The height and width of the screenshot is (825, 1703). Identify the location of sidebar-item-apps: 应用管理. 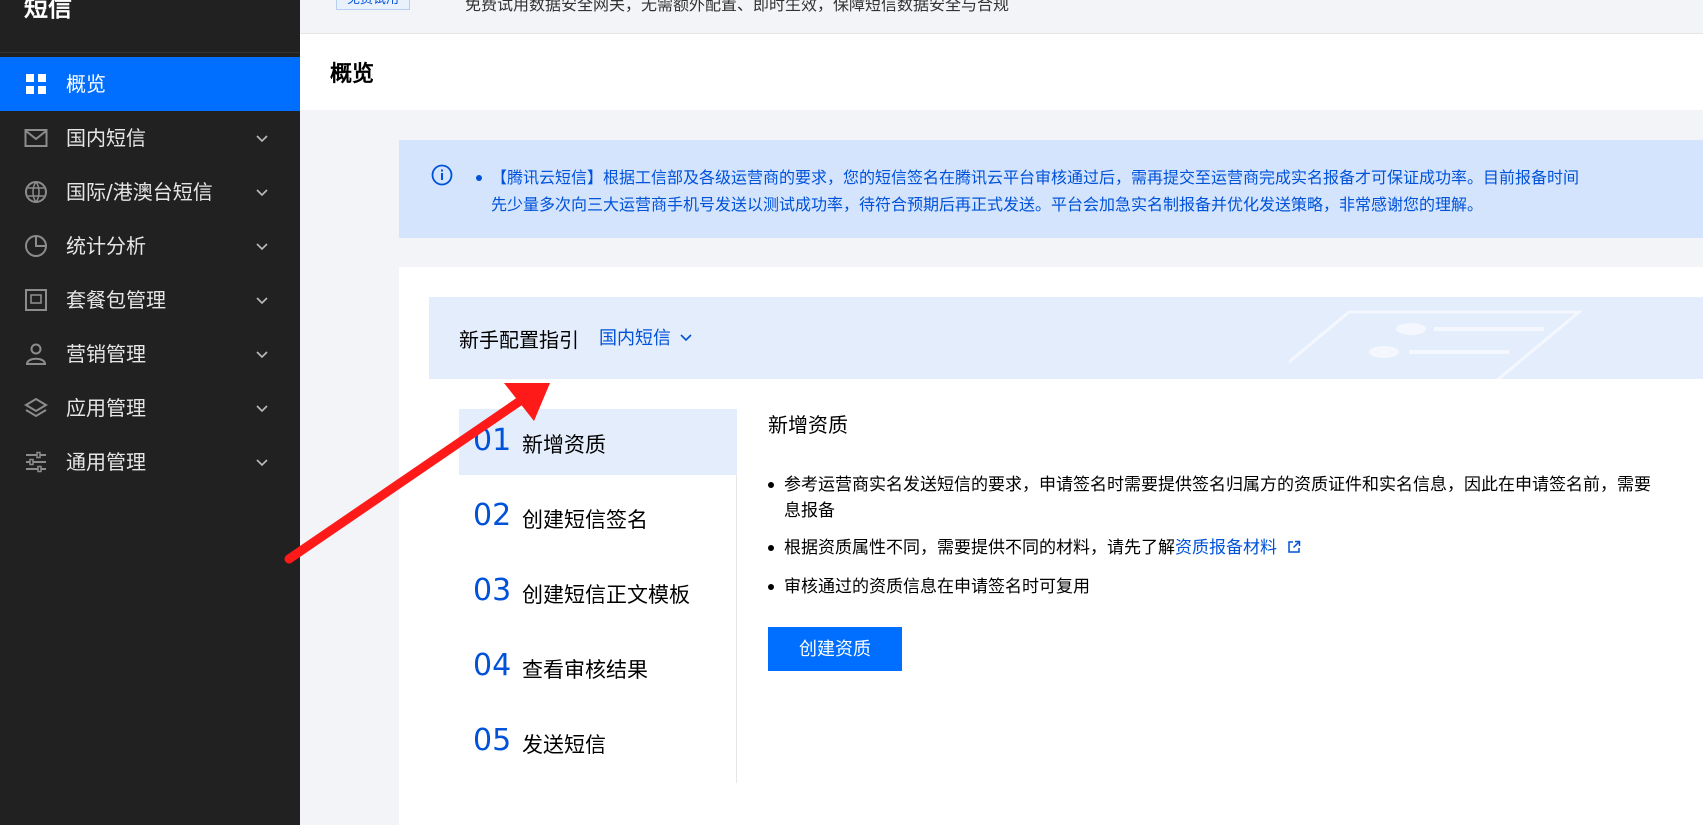
(150, 408).